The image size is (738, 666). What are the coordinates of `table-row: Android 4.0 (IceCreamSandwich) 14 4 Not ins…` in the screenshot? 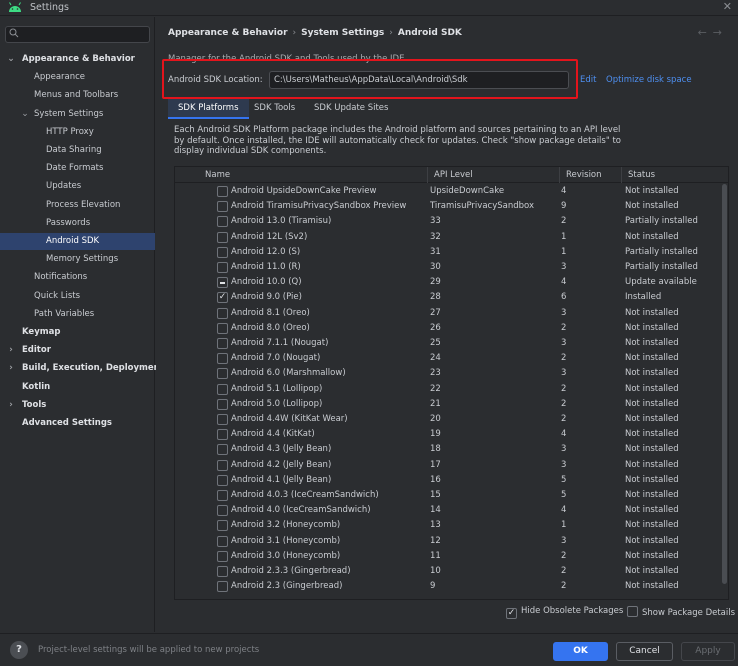 It's located at (447, 510).